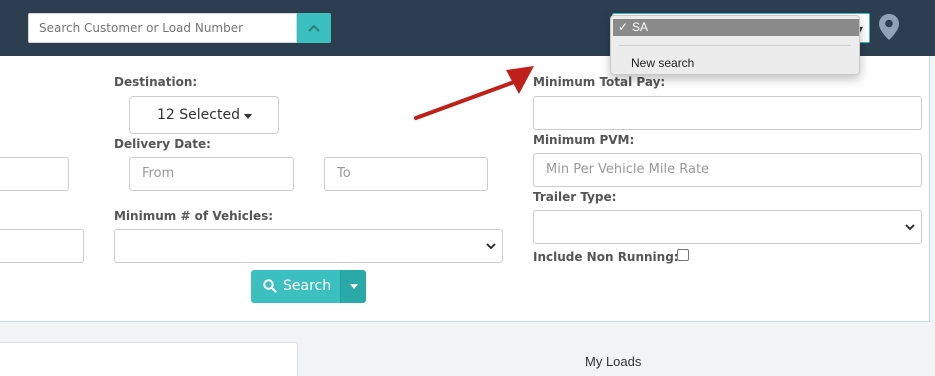  What do you see at coordinates (575, 197) in the screenshot?
I see `trailer-type-label: Trailer Type:` at bounding box center [575, 197].